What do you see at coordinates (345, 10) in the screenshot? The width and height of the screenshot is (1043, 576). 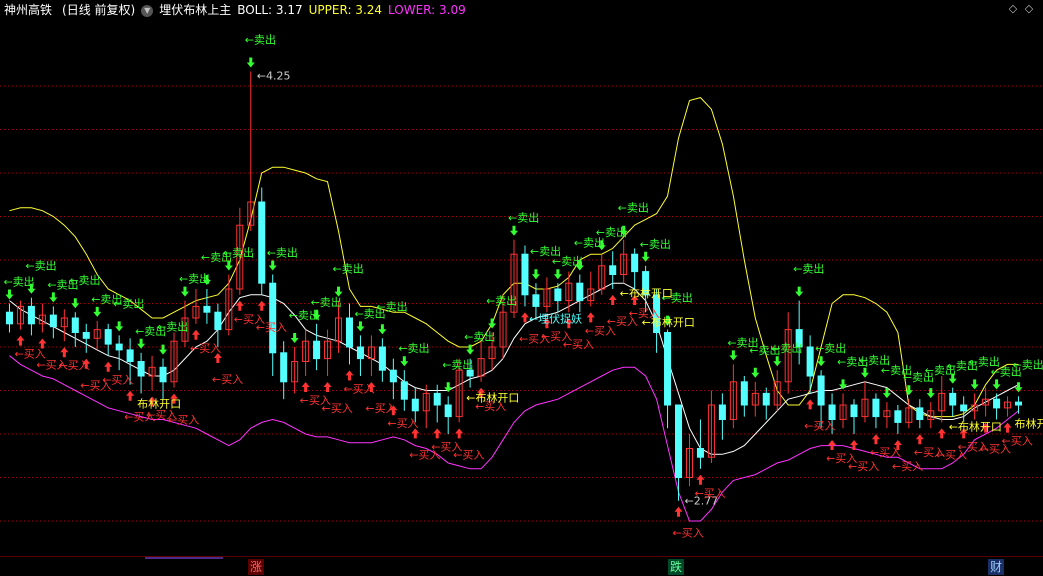 I see `upper-value: UPPER: 3.24` at bounding box center [345, 10].